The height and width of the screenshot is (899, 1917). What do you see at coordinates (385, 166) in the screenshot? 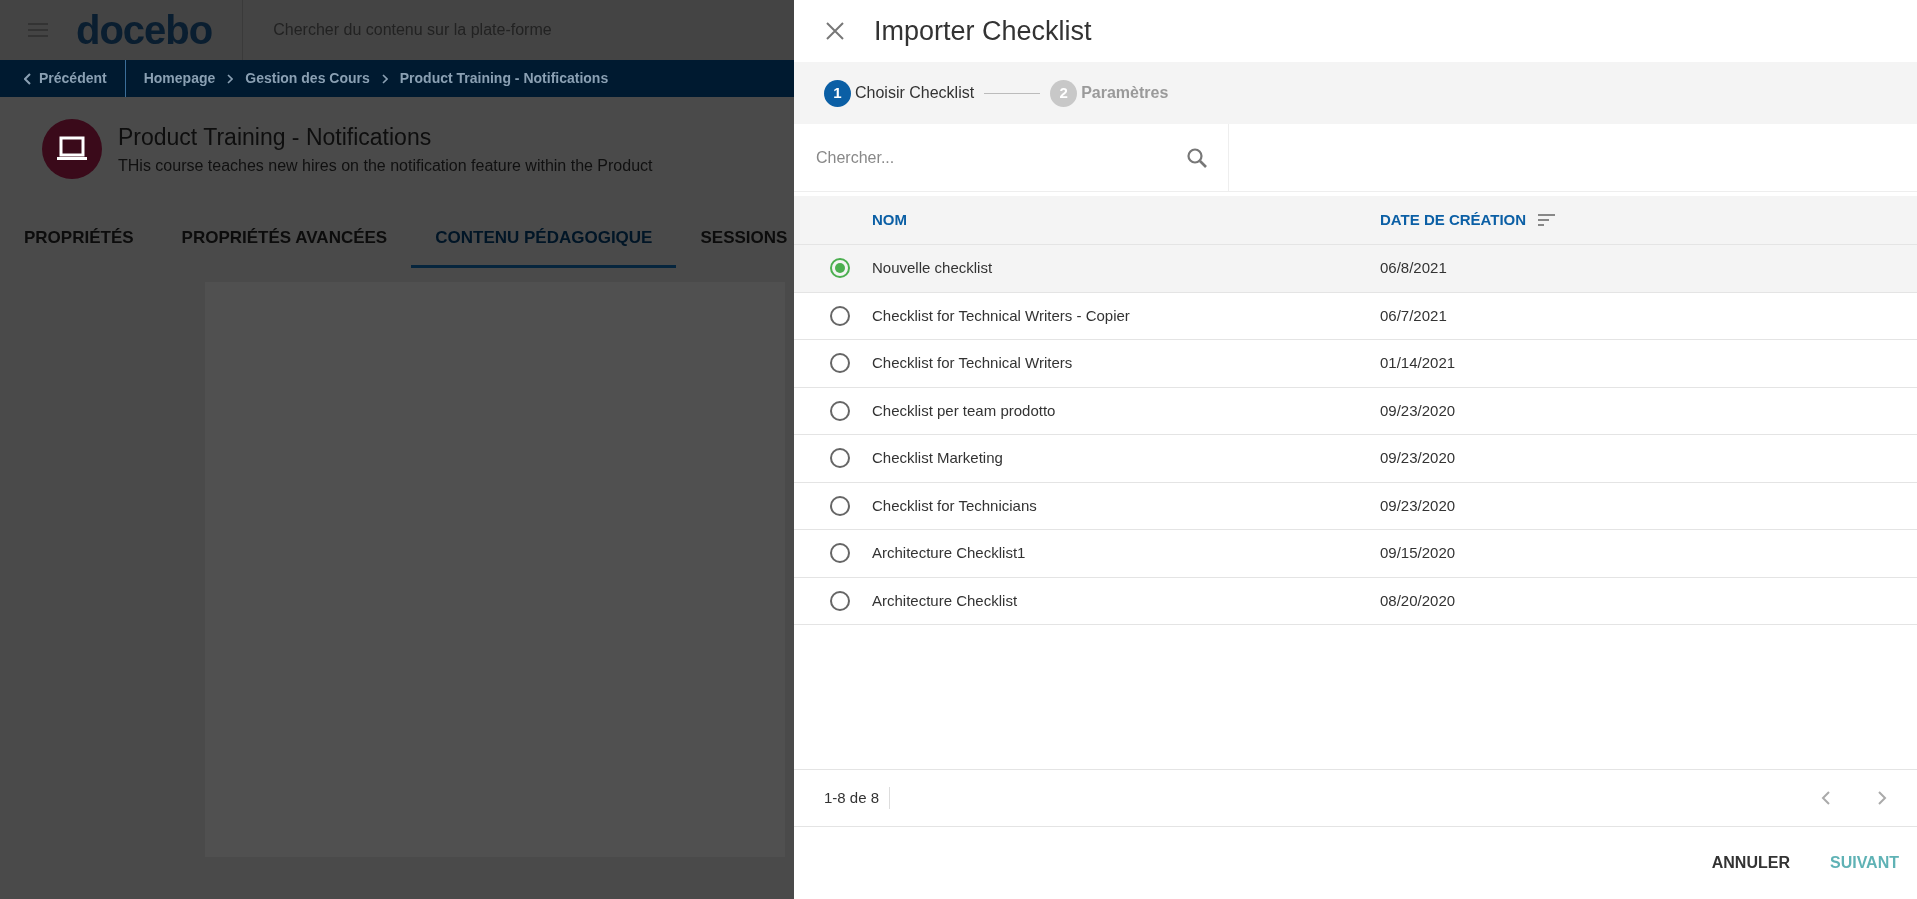
I see `course-description: THis course teaches new hires on the notification feature within the Product` at bounding box center [385, 166].